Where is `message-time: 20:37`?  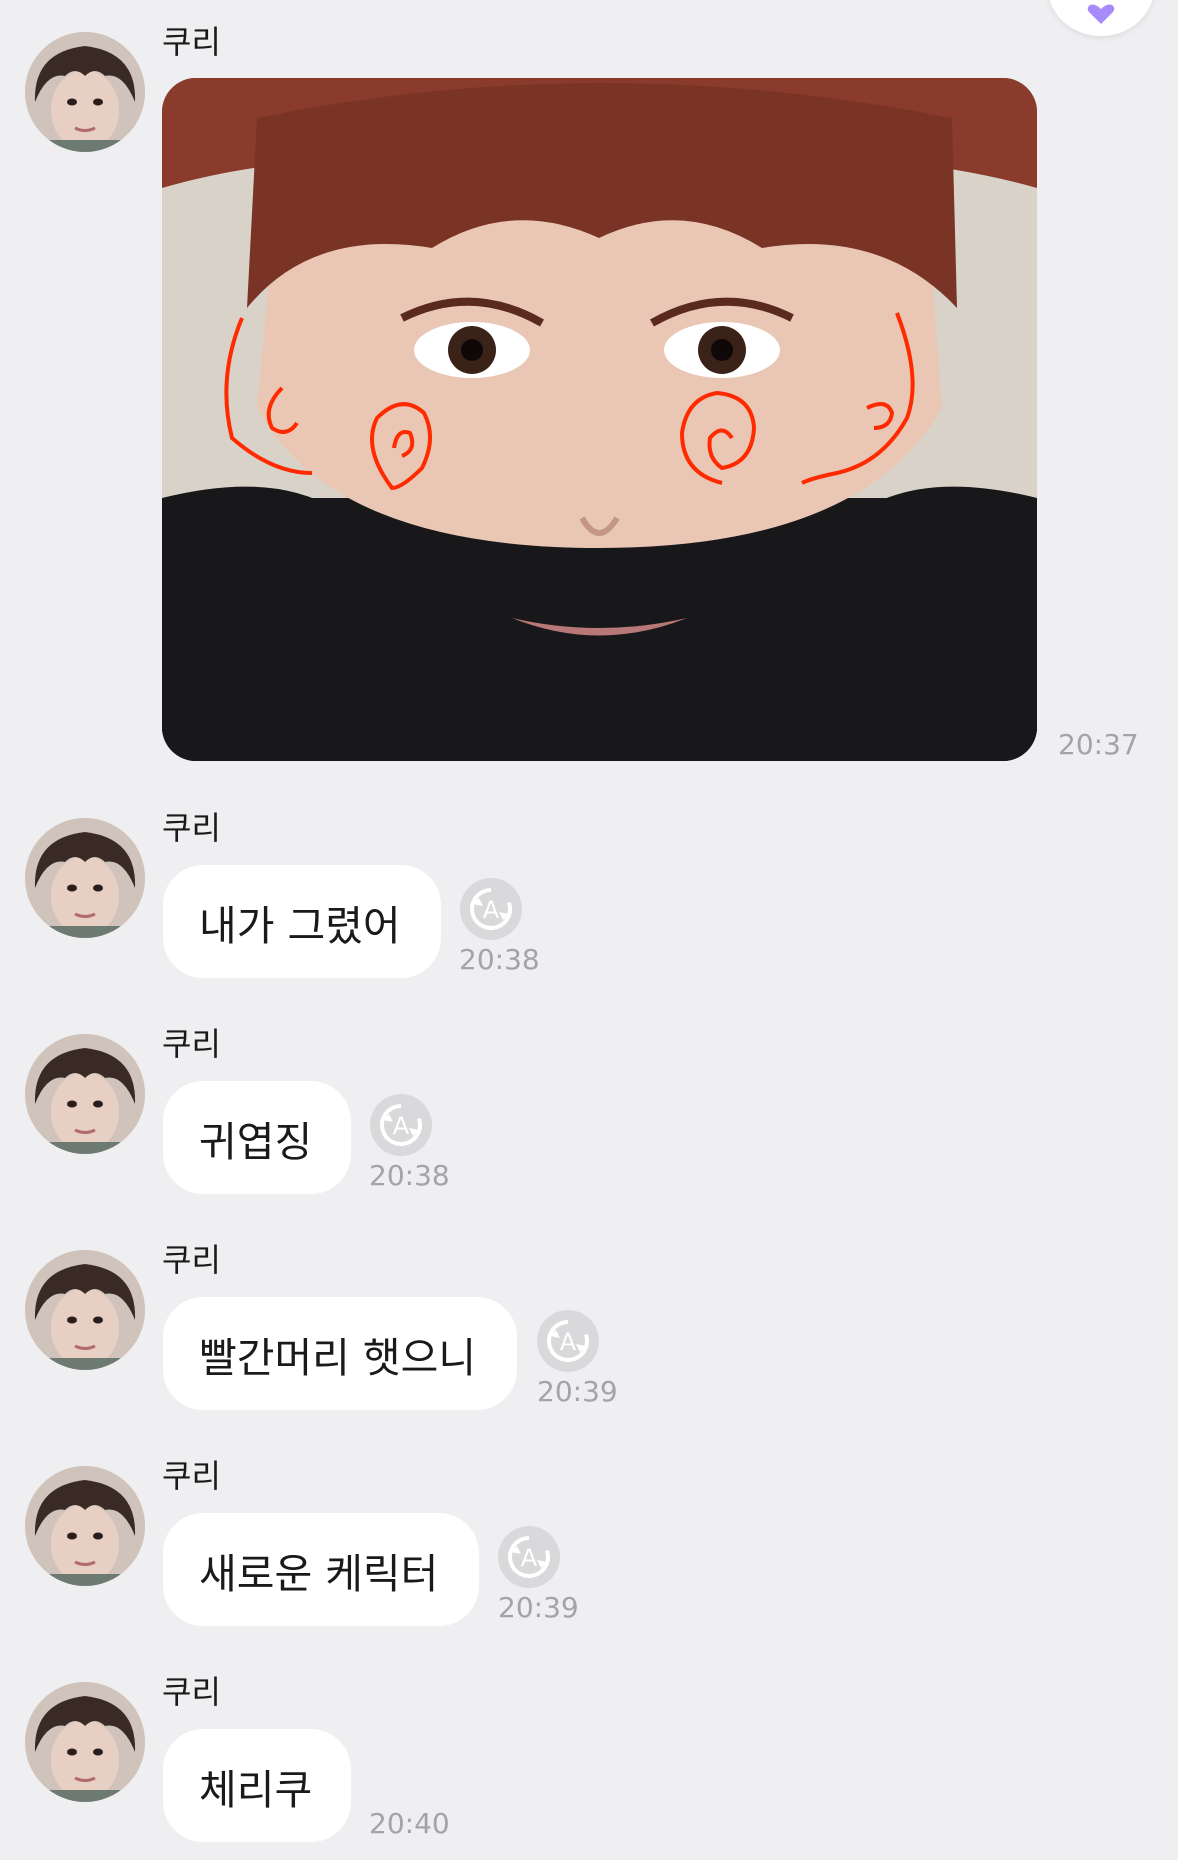 message-time: 20:37 is located at coordinates (1098, 744).